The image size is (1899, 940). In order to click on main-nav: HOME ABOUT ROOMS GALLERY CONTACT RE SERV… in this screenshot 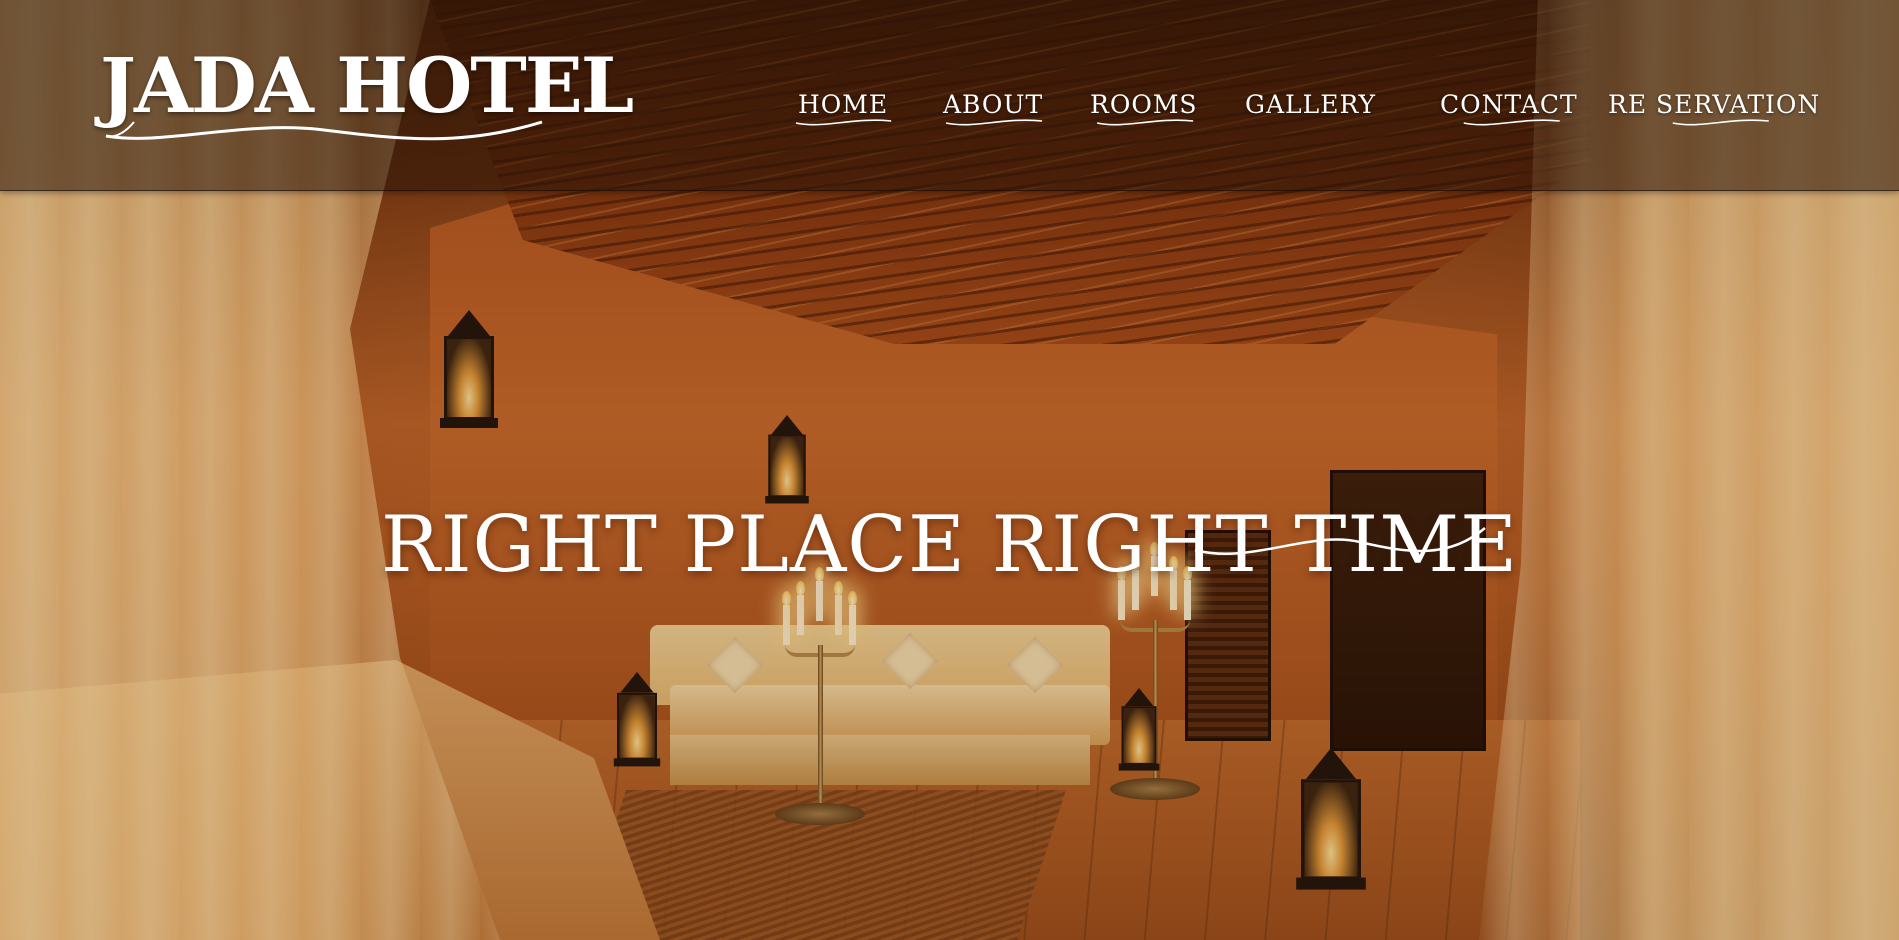, I will do `click(949, 110)`.